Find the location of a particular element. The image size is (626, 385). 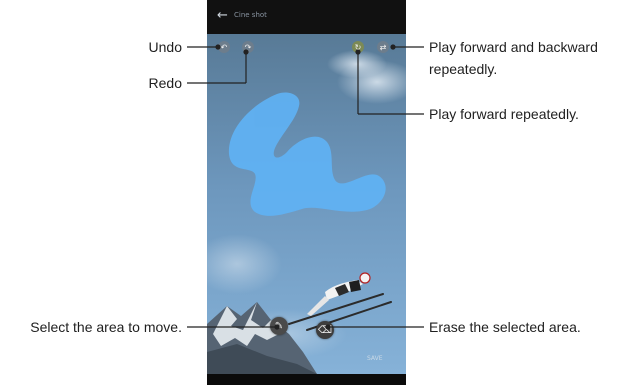

app-bar: ← Cine shot is located at coordinates (306, 17).